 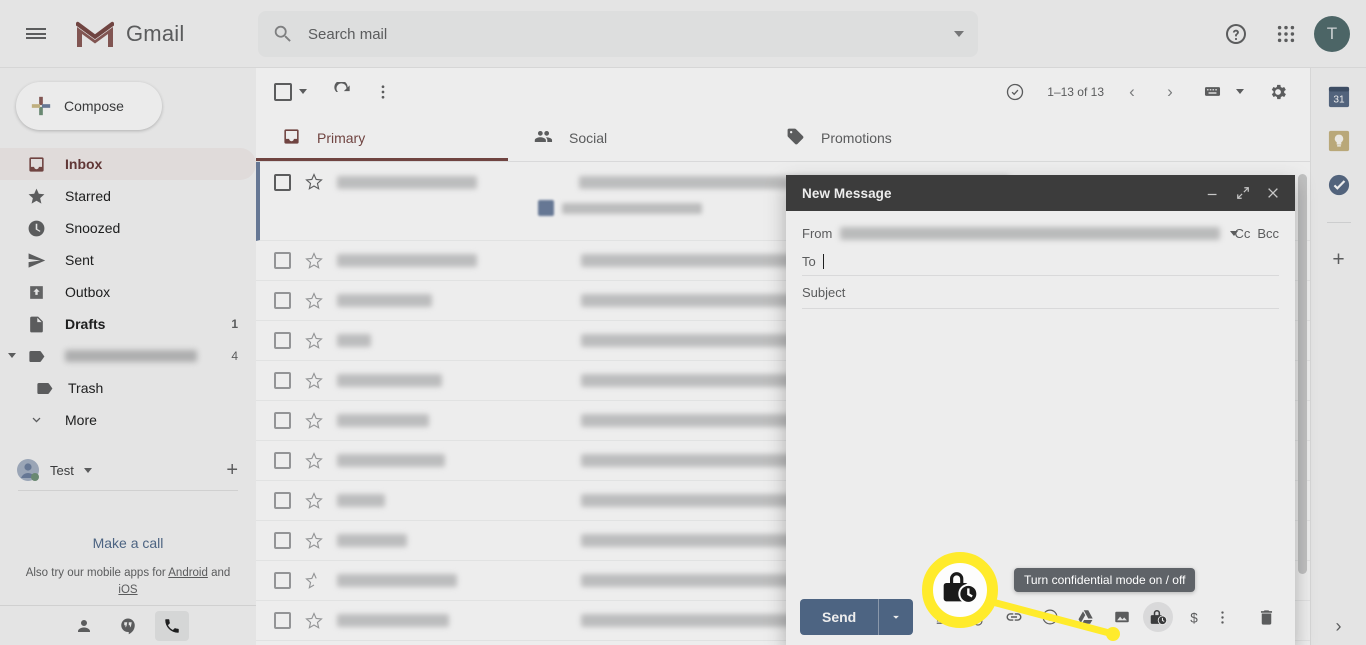 I want to click on sidebar-item-drafts: Drafts 1, so click(x=128, y=324).